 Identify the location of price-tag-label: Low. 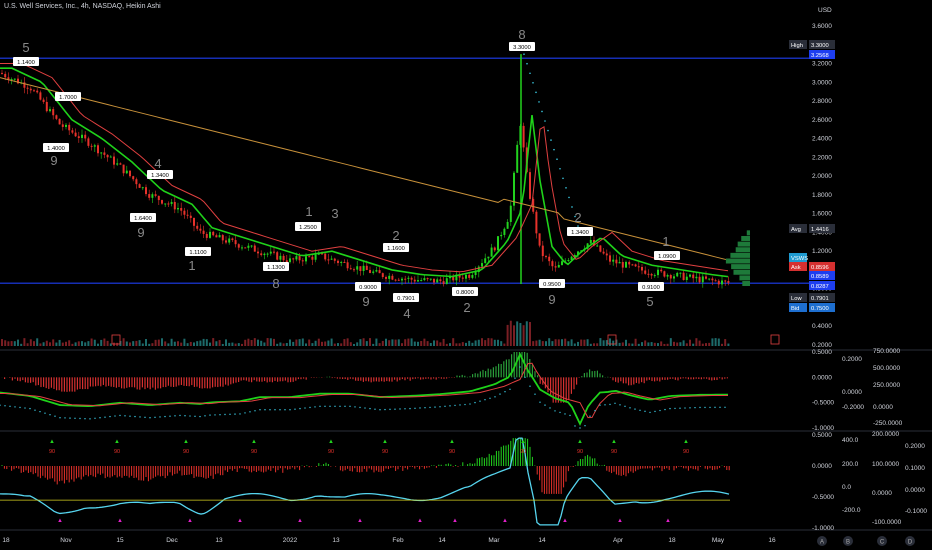
(796, 299).